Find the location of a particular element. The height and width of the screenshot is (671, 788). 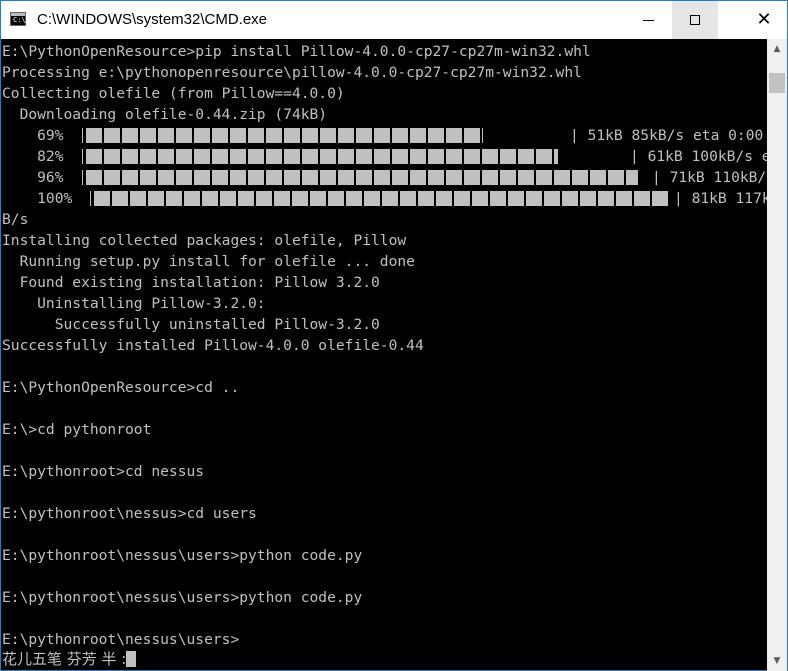

progress-percent: 82% is located at coordinates (33, 156).